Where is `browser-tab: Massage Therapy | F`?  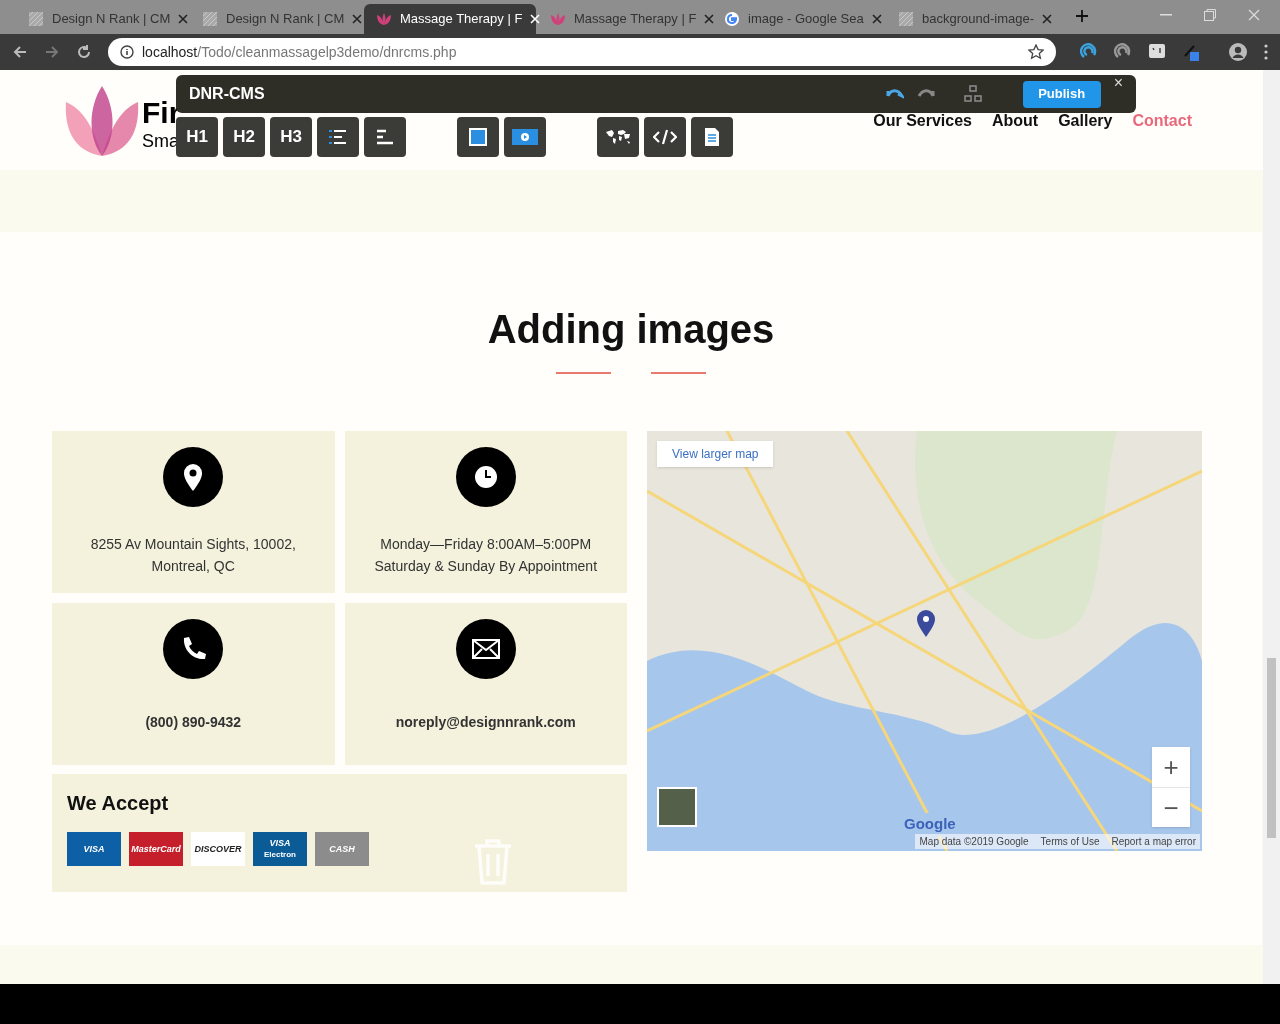 browser-tab: Massage Therapy | F is located at coordinates (624, 19).